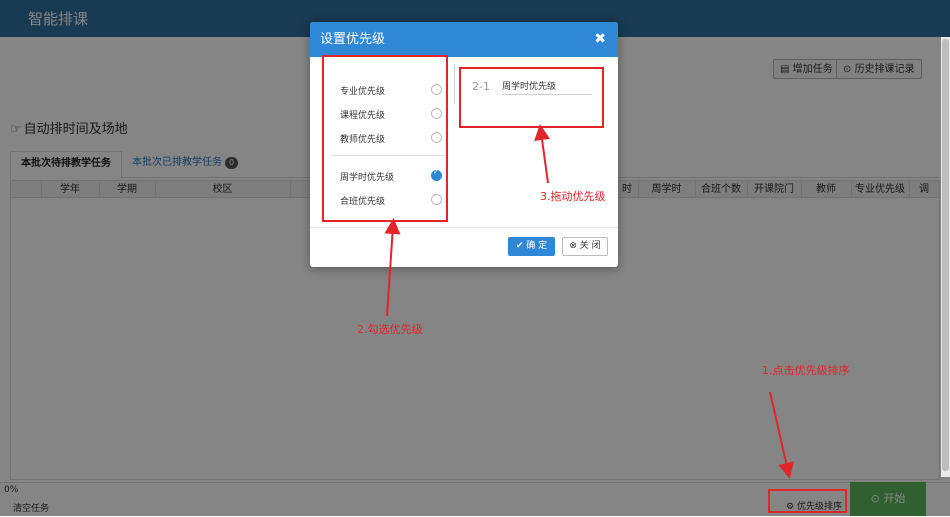 The image size is (950, 517). Describe the element at coordinates (392, 267) in the screenshot. I see `arrow-step2` at that location.